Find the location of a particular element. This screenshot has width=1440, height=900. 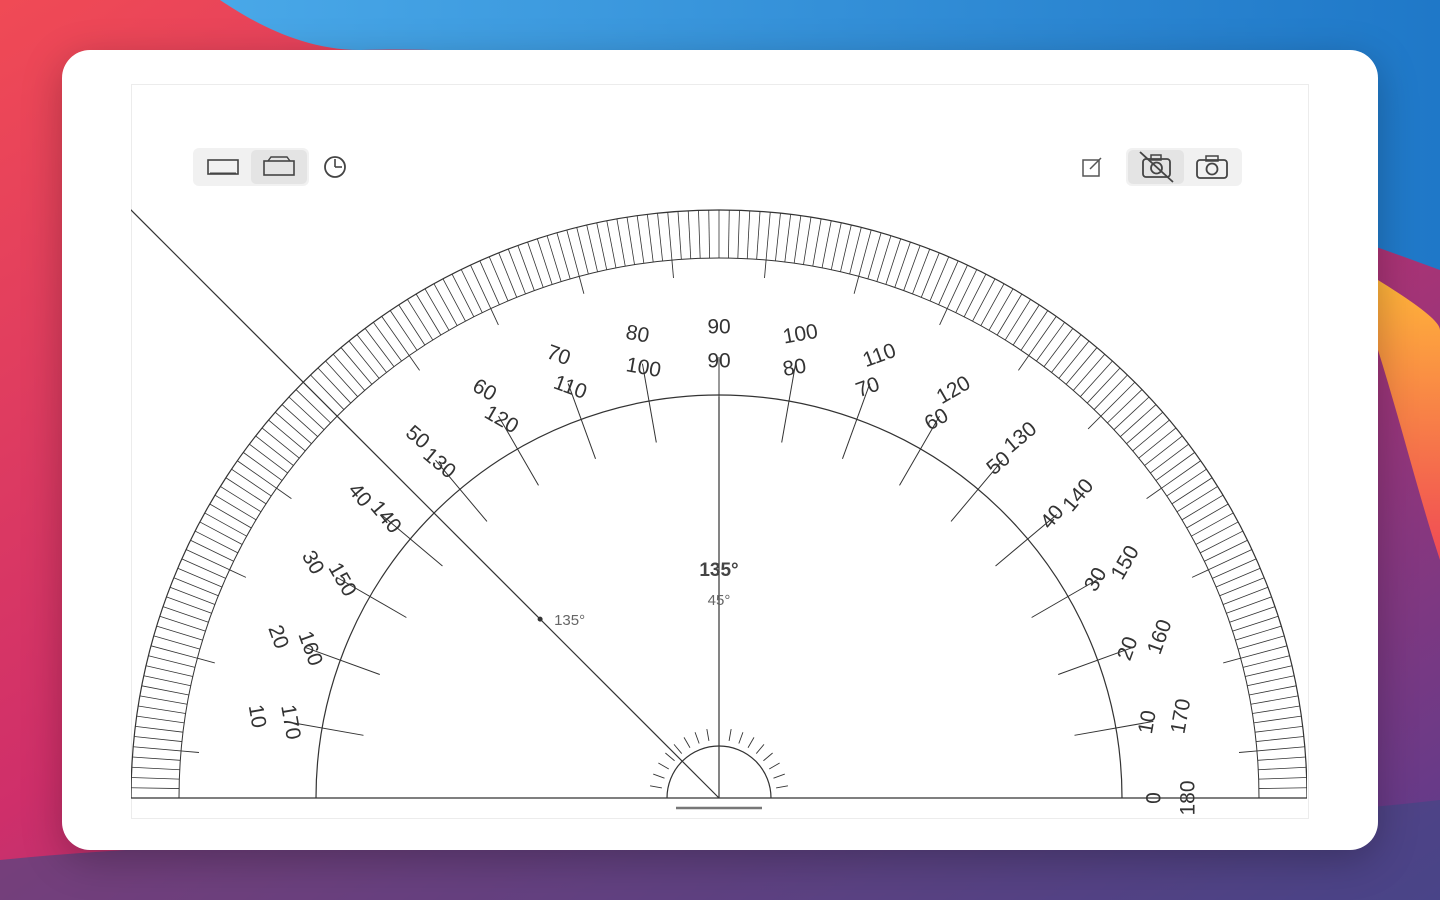

rectangle-icon is located at coordinates (223, 167).